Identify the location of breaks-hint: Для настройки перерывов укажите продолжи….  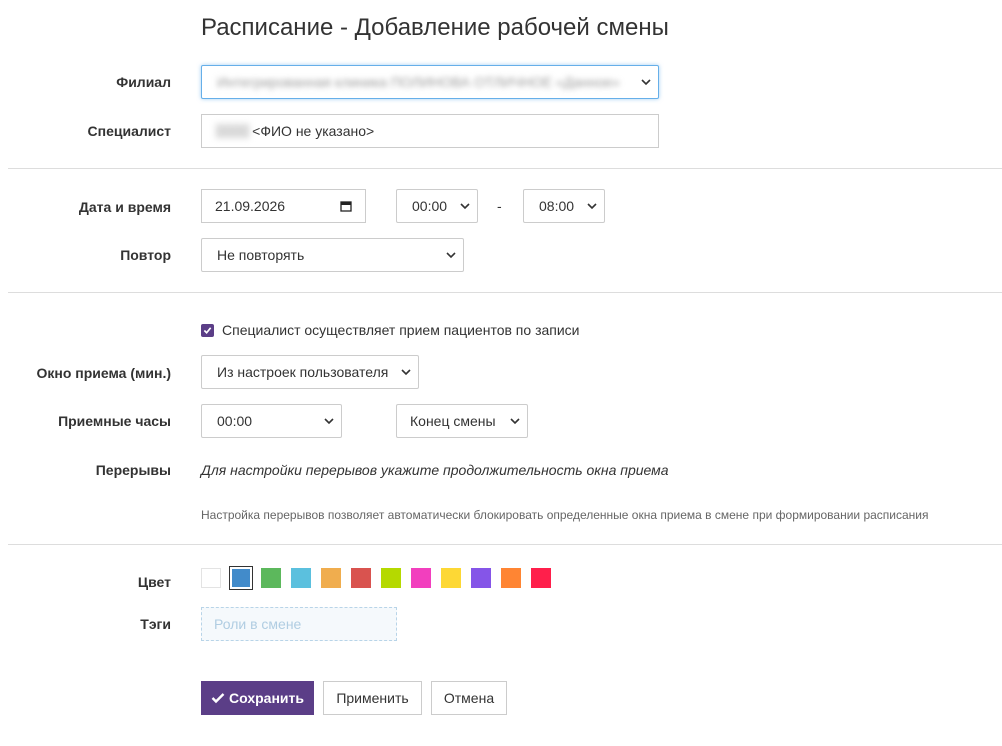
(435, 470).